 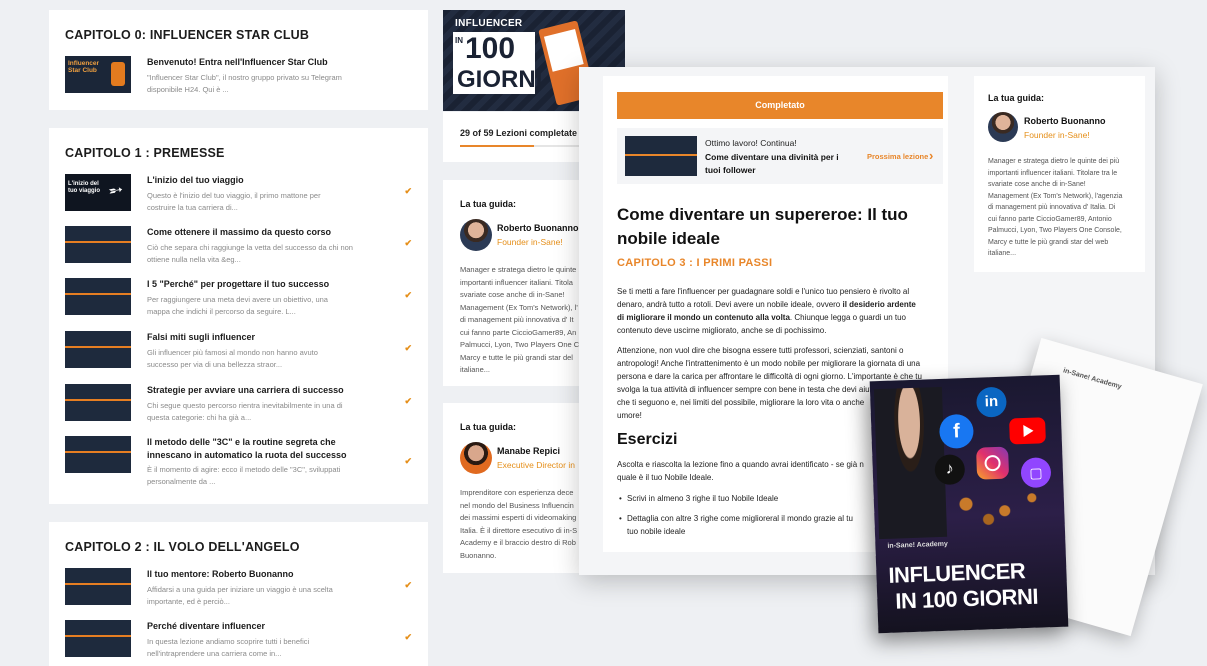 I want to click on completed-button: Completato, so click(x=780, y=105).